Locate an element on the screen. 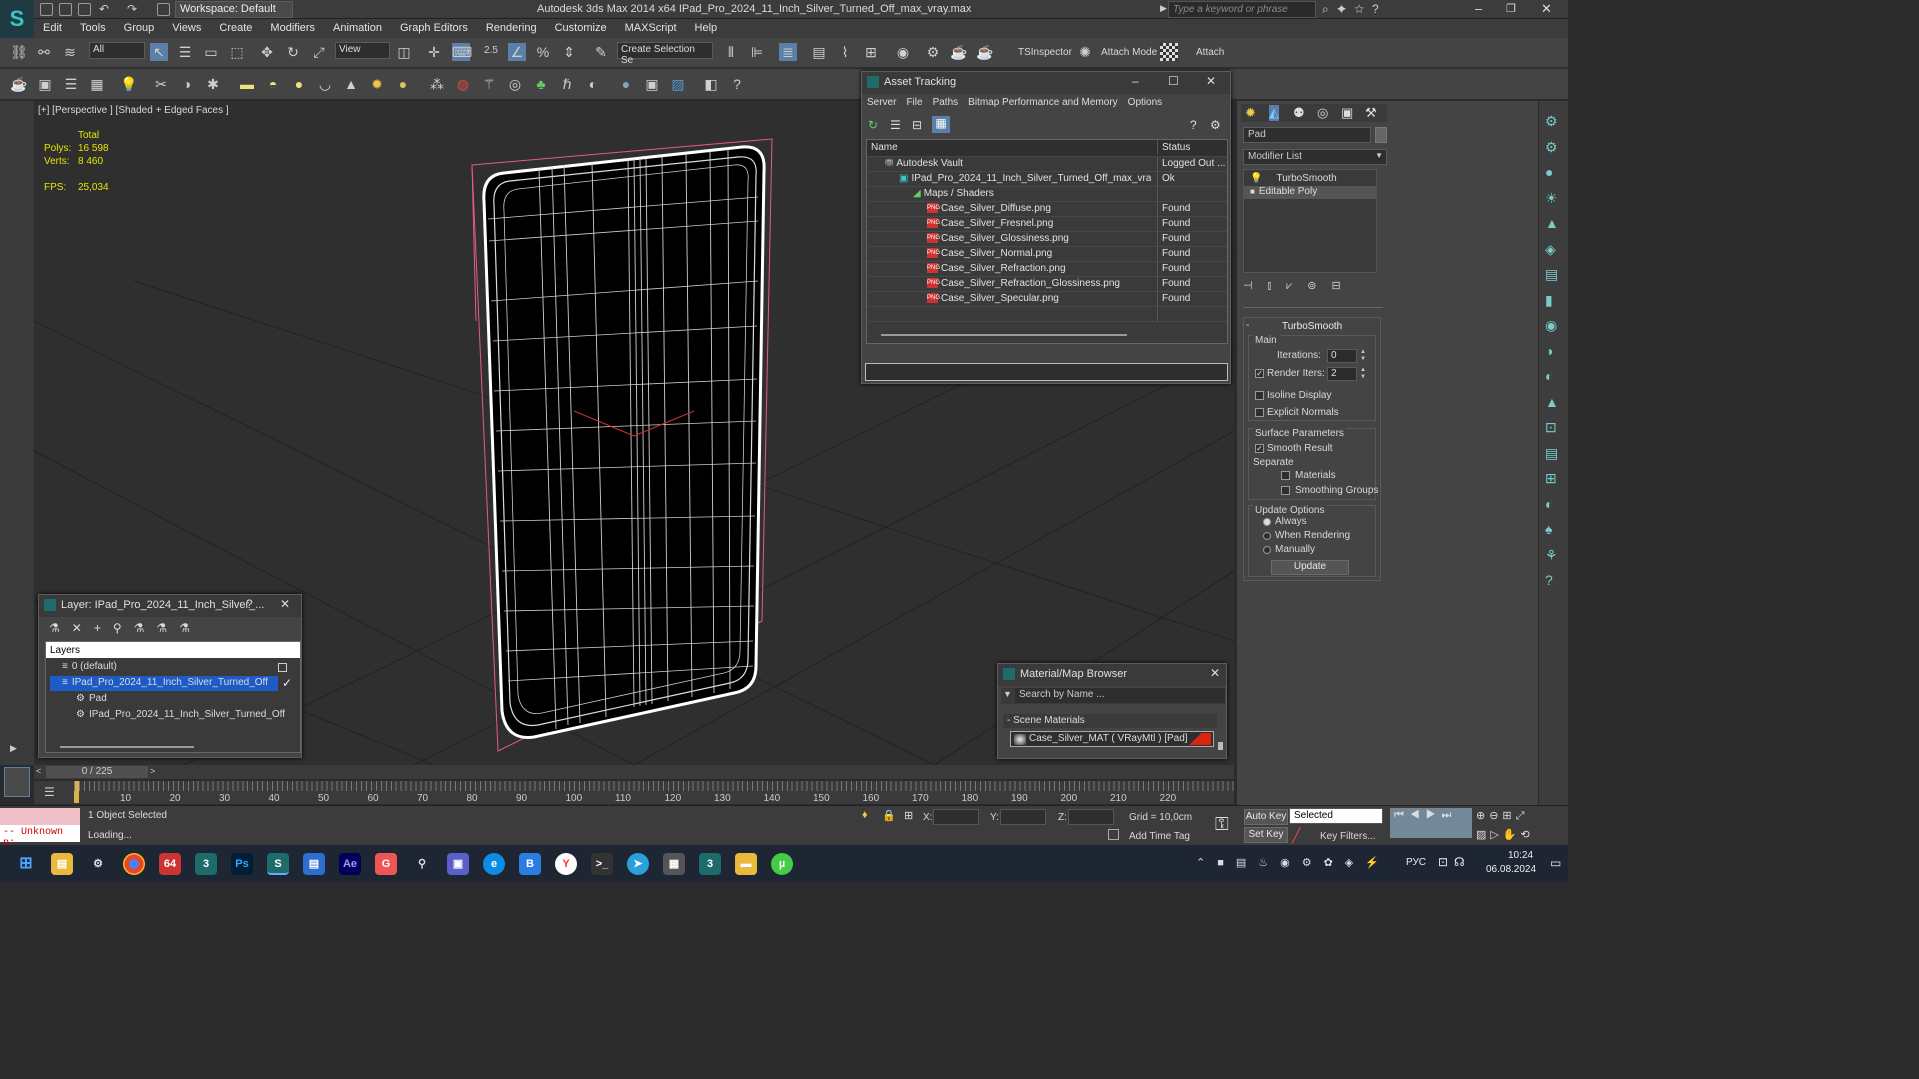 The image size is (1919, 1079). time-slider: < 0 / 225 > is located at coordinates (634, 772).